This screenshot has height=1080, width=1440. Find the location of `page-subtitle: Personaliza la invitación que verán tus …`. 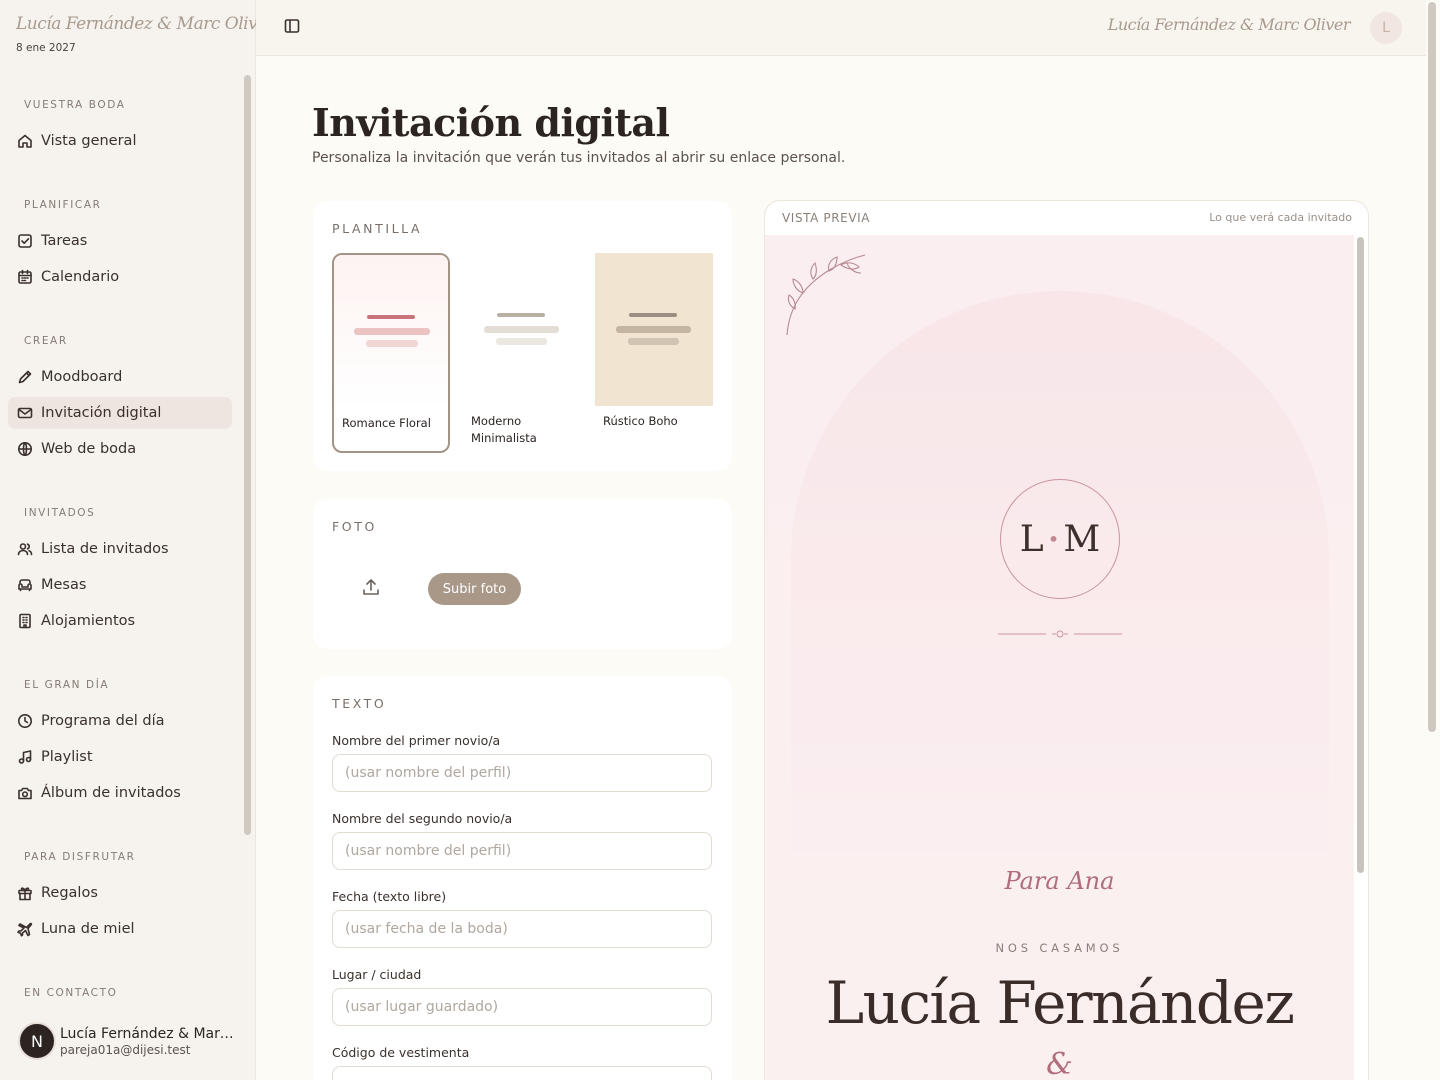

page-subtitle: Personaliza la invitación que verán tus … is located at coordinates (579, 158).